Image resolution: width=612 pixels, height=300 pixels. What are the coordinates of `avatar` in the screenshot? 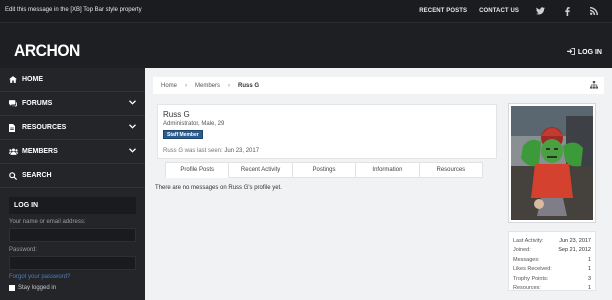 It's located at (552, 163).